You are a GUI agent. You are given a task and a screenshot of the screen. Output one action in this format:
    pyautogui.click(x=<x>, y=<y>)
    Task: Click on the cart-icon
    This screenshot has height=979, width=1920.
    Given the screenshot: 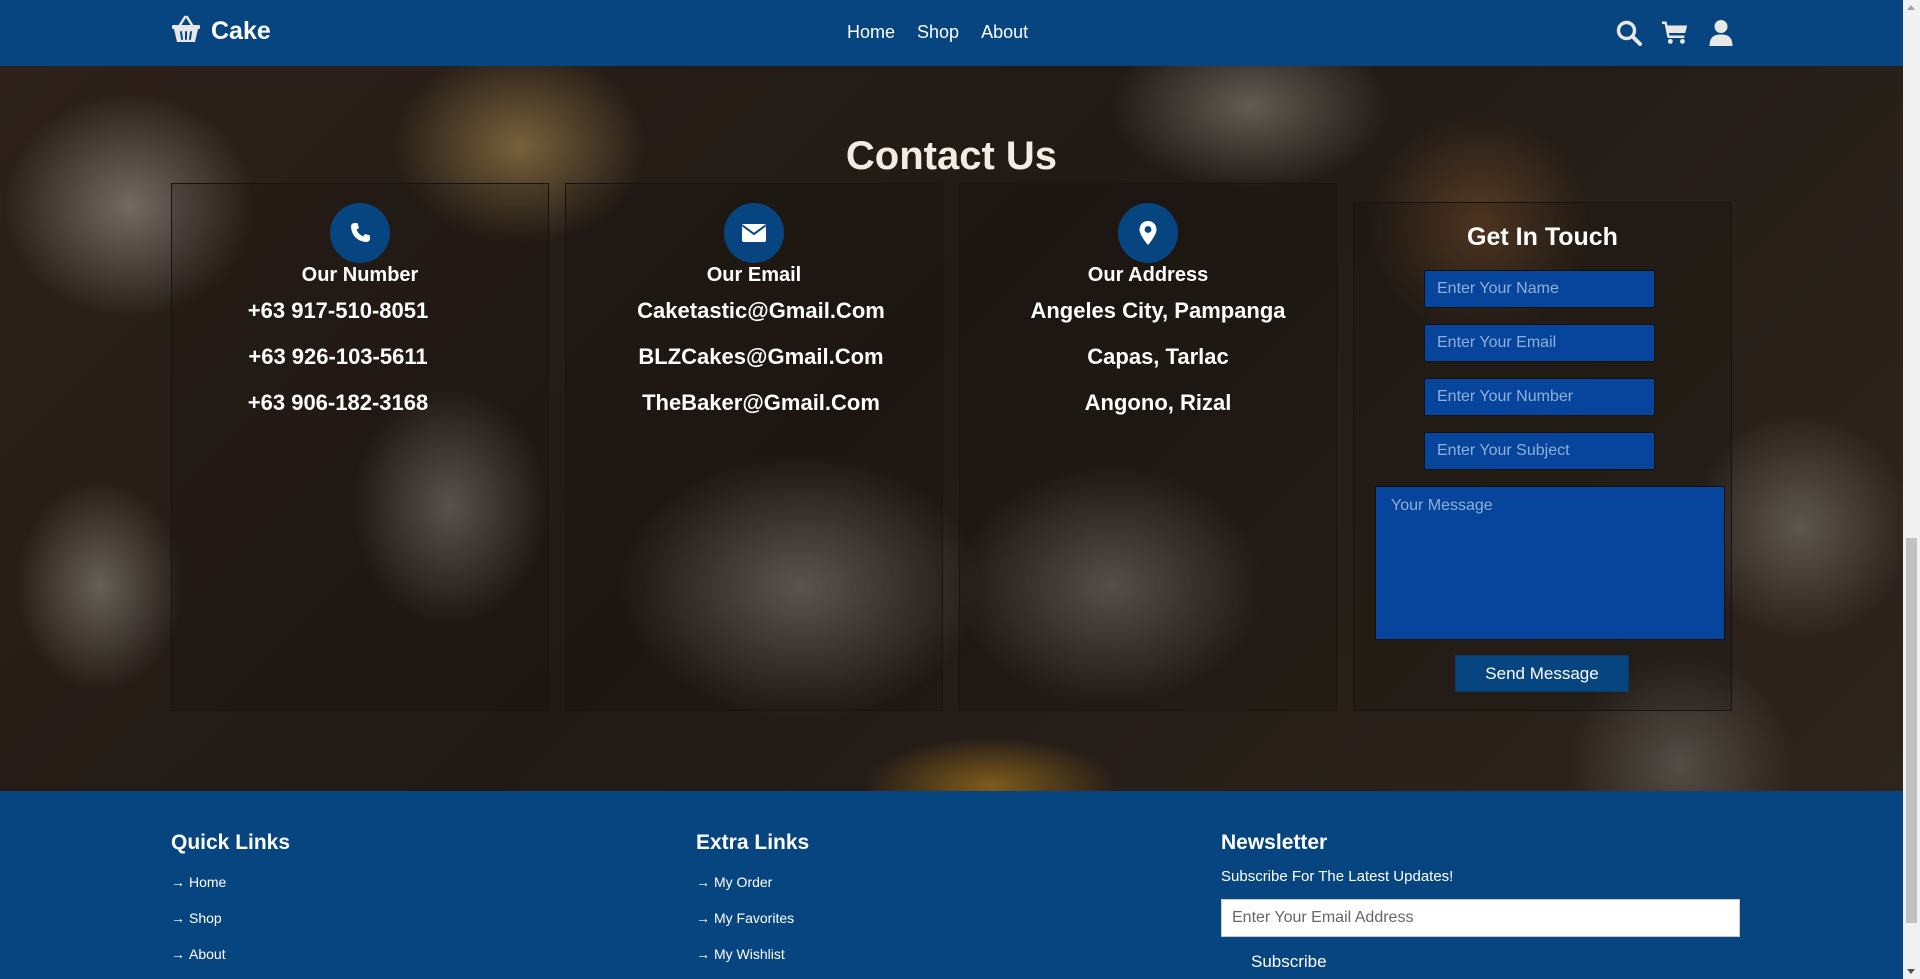 What is the action you would take?
    pyautogui.click(x=1675, y=33)
    